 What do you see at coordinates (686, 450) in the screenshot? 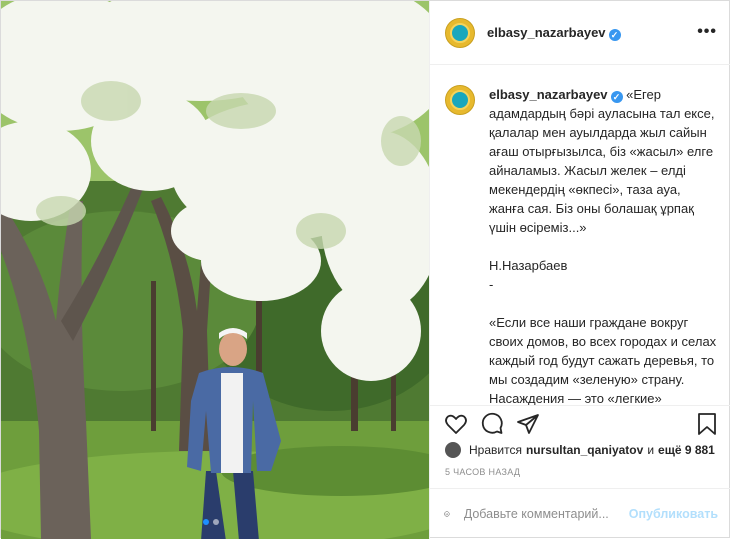
I see `likes-count: ещё 9 881` at bounding box center [686, 450].